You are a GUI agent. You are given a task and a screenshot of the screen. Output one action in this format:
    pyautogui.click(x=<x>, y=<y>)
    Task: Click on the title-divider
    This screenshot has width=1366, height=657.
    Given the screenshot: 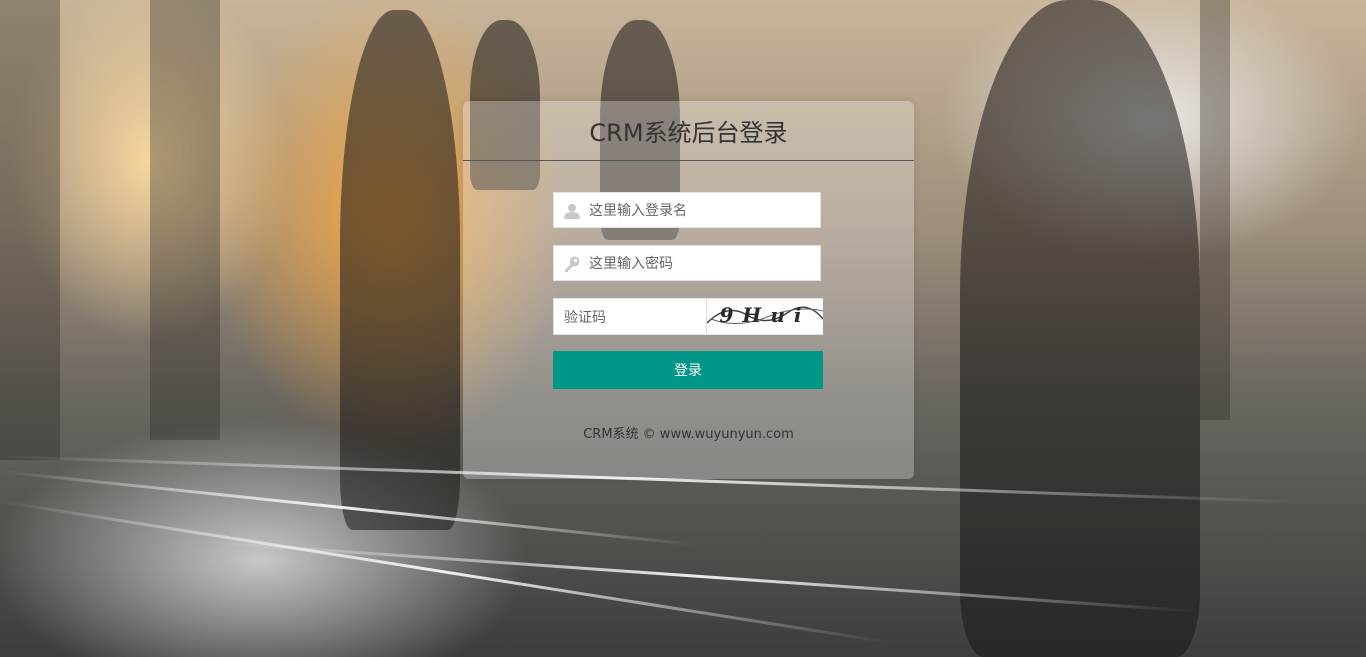 What is the action you would take?
    pyautogui.click(x=688, y=160)
    